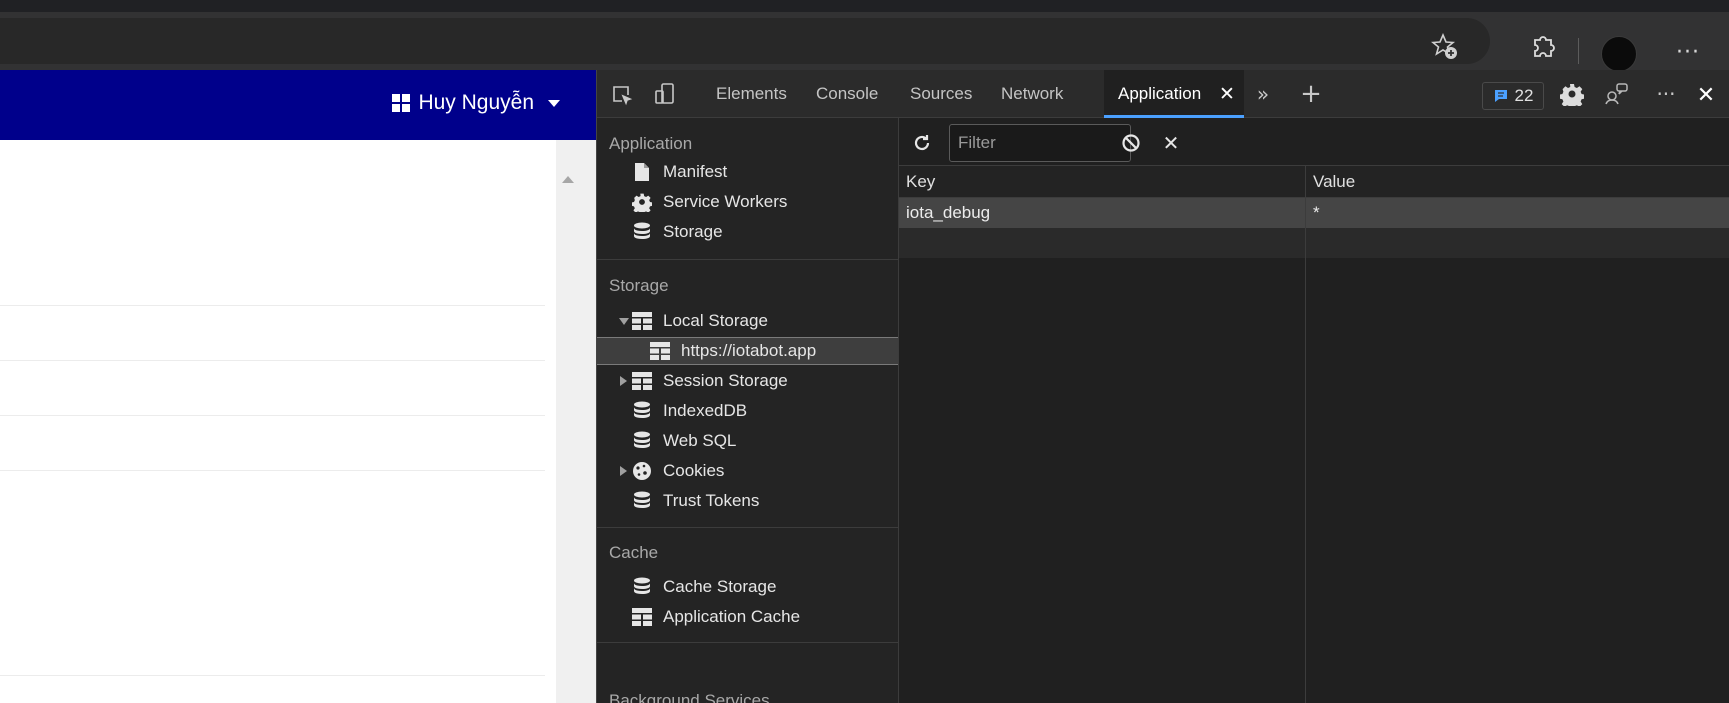 This screenshot has width=1729, height=703. Describe the element at coordinates (751, 94) in the screenshot. I see `tab-elements: Elements` at that location.